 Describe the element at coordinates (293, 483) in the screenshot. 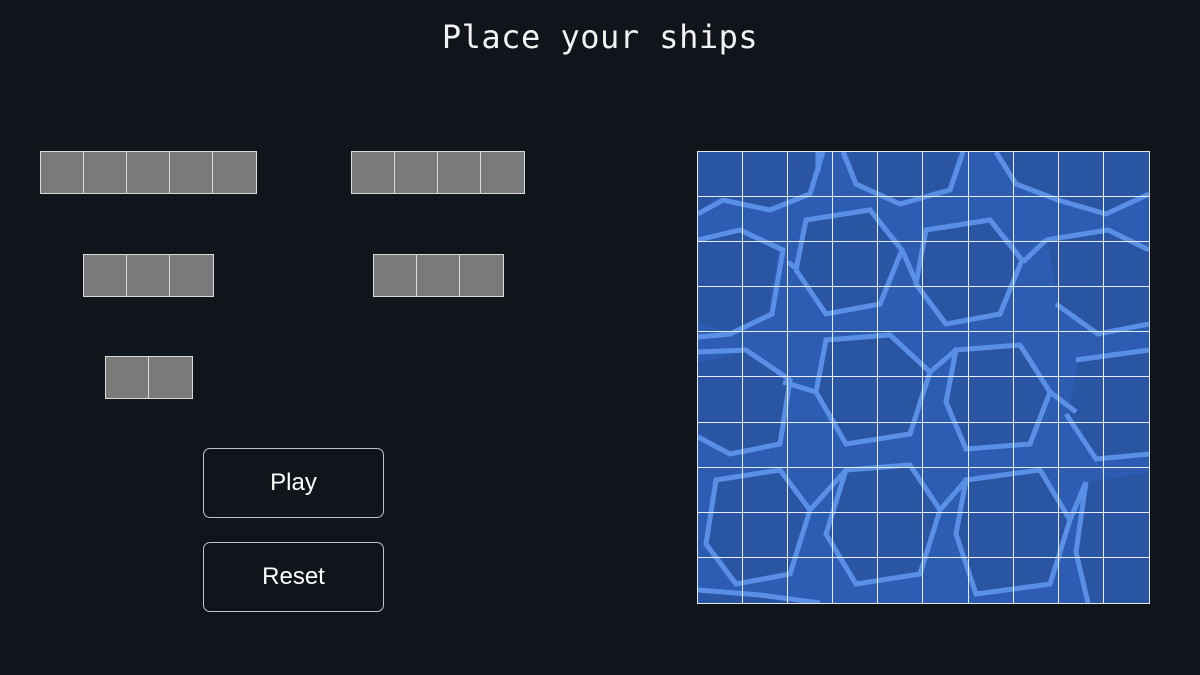

I see `play-button: Play` at that location.